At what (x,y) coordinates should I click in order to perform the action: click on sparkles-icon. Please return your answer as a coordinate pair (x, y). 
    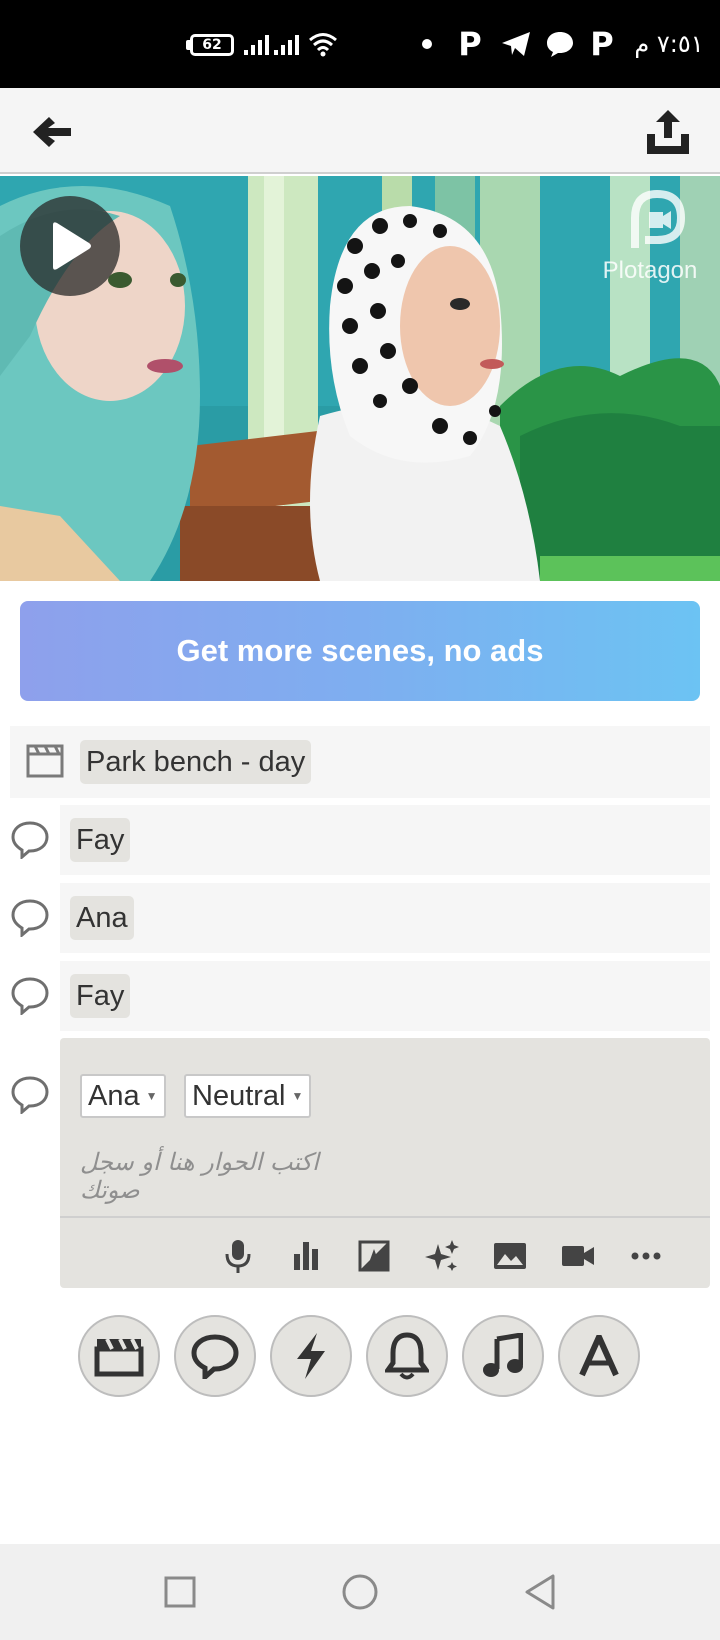
    Looking at the image, I should click on (442, 1255).